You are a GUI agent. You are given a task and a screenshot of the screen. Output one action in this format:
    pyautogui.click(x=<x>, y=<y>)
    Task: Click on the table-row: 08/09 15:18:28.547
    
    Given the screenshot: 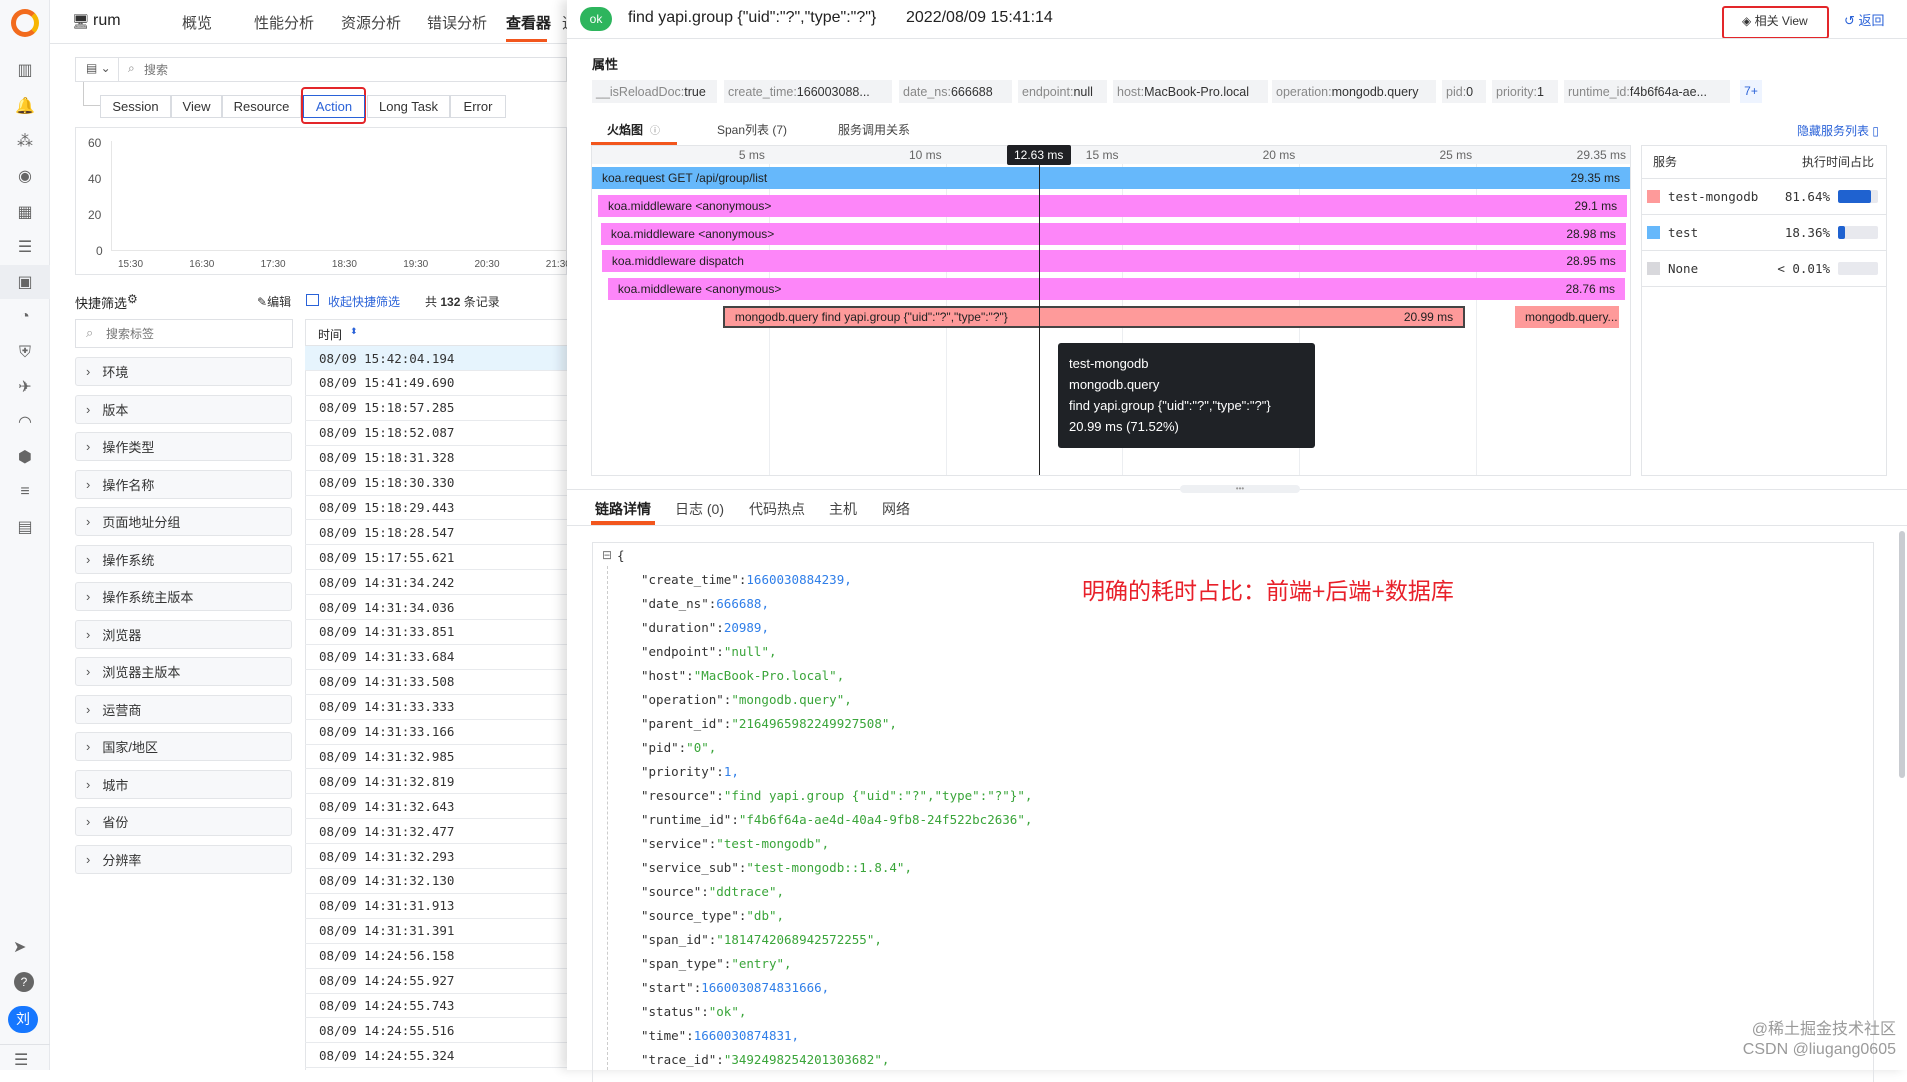 What is the action you would take?
    pyautogui.click(x=436, y=533)
    